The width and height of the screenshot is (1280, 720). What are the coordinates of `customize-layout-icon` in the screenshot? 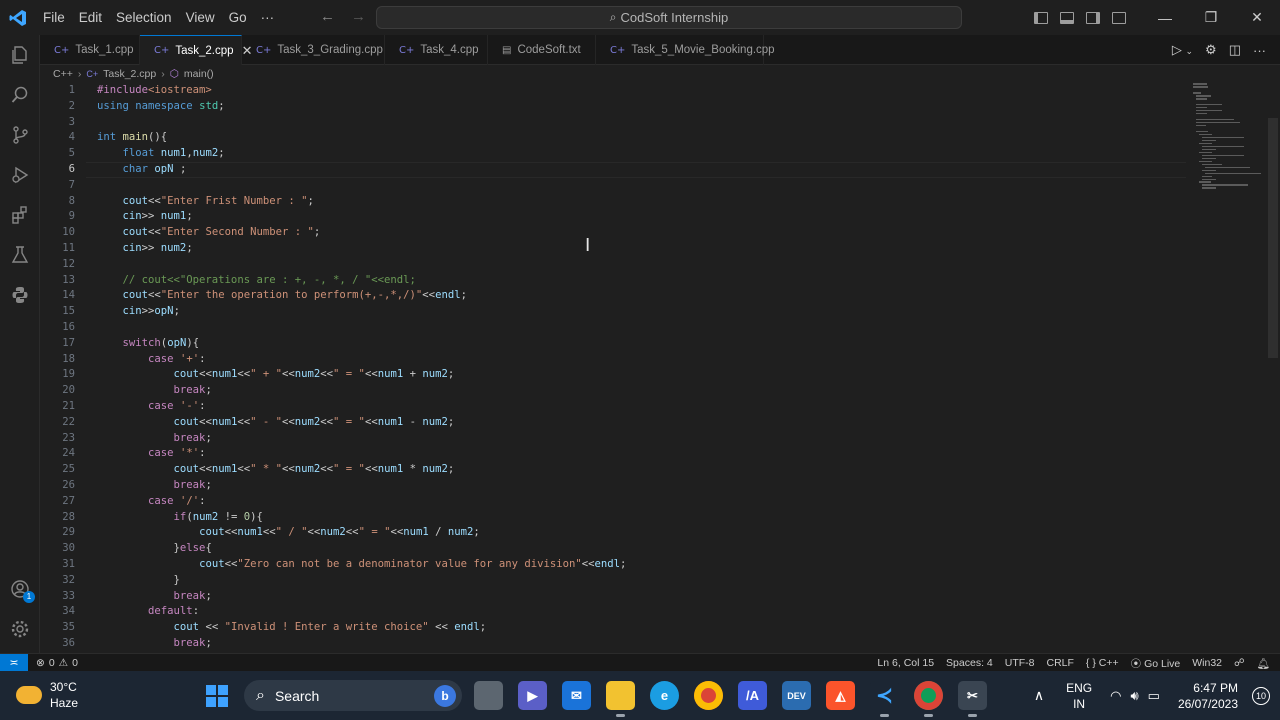 It's located at (1119, 17).